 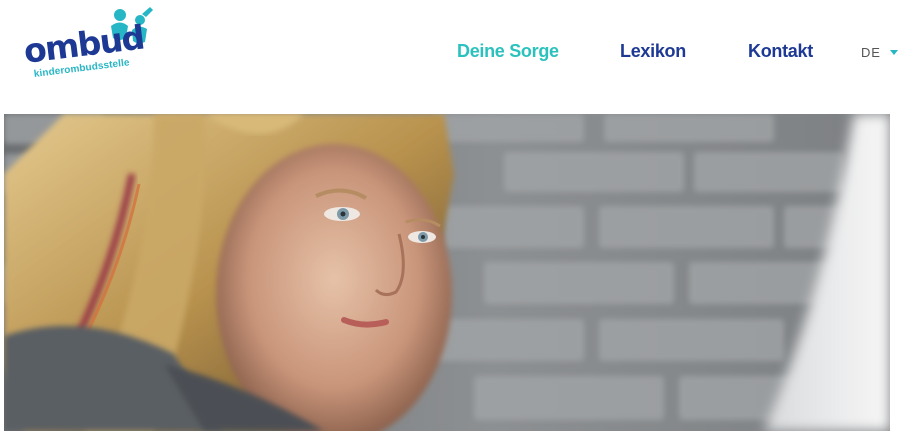 I want to click on caret-down-icon, so click(x=893, y=52).